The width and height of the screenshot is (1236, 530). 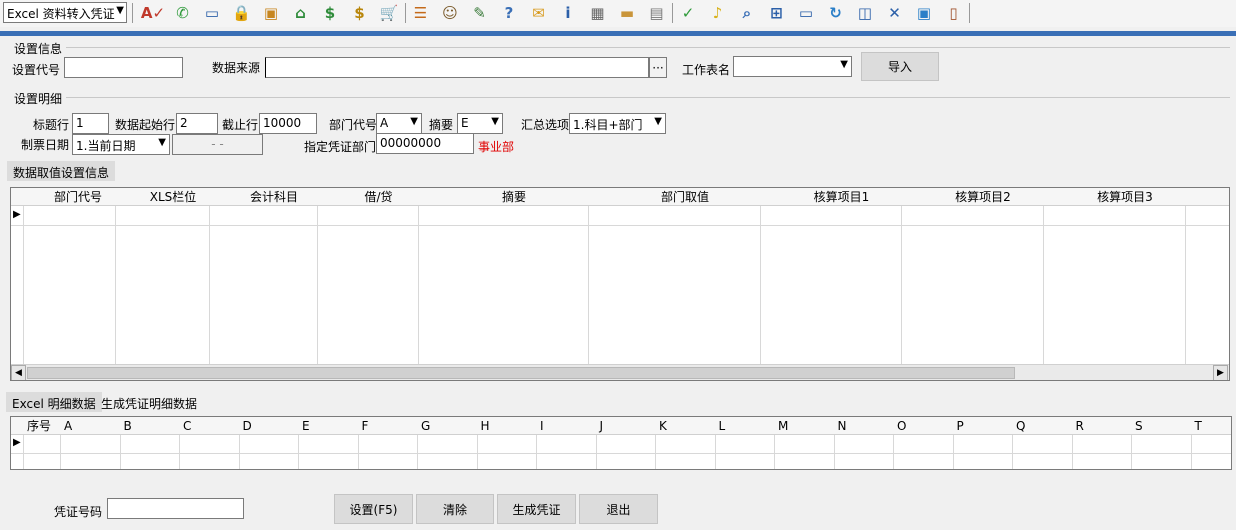 I want to click on calculator-icon: ▦, so click(x=598, y=13).